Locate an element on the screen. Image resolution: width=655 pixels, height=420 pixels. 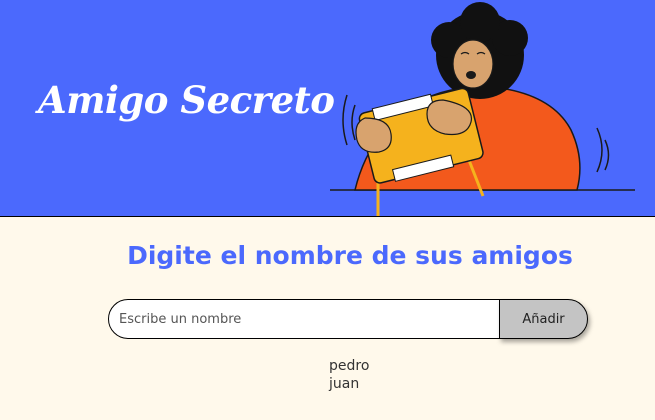
name-input-group: Añadir is located at coordinates (348, 320).